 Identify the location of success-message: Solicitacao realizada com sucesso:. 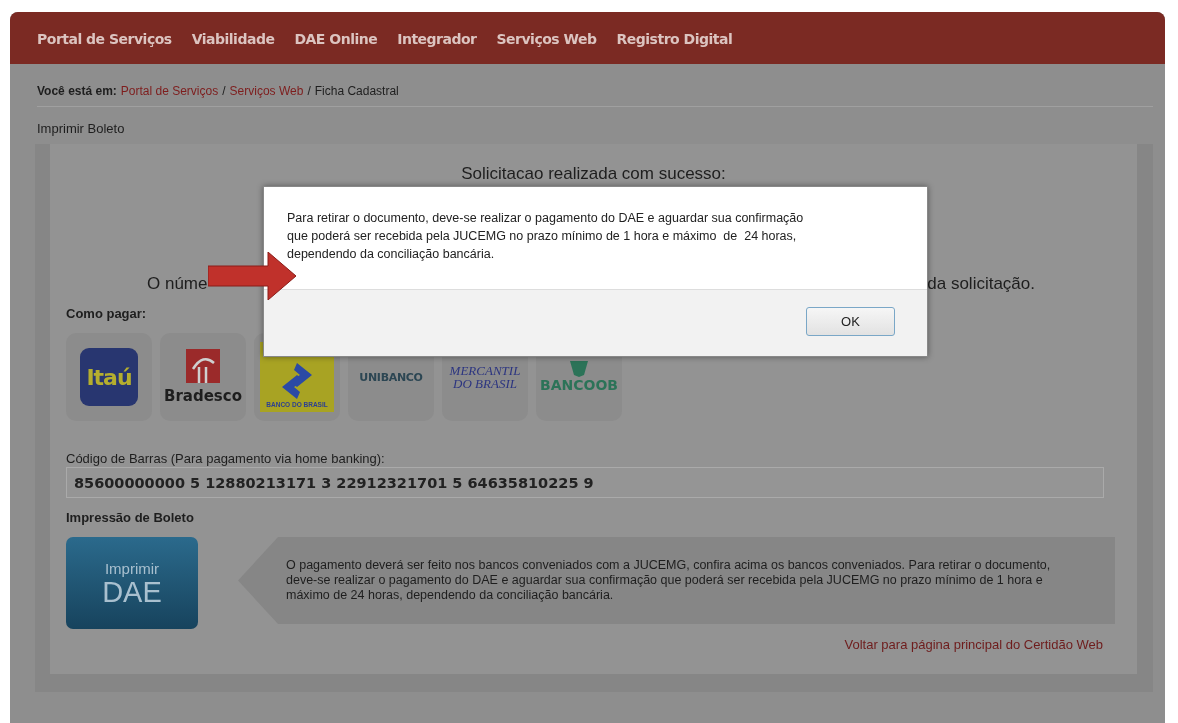
(593, 174).